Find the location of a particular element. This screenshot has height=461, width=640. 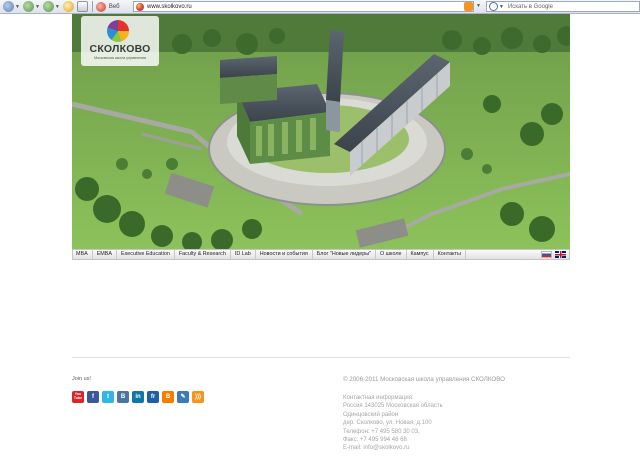

ru-flag-icon is located at coordinates (546, 254).